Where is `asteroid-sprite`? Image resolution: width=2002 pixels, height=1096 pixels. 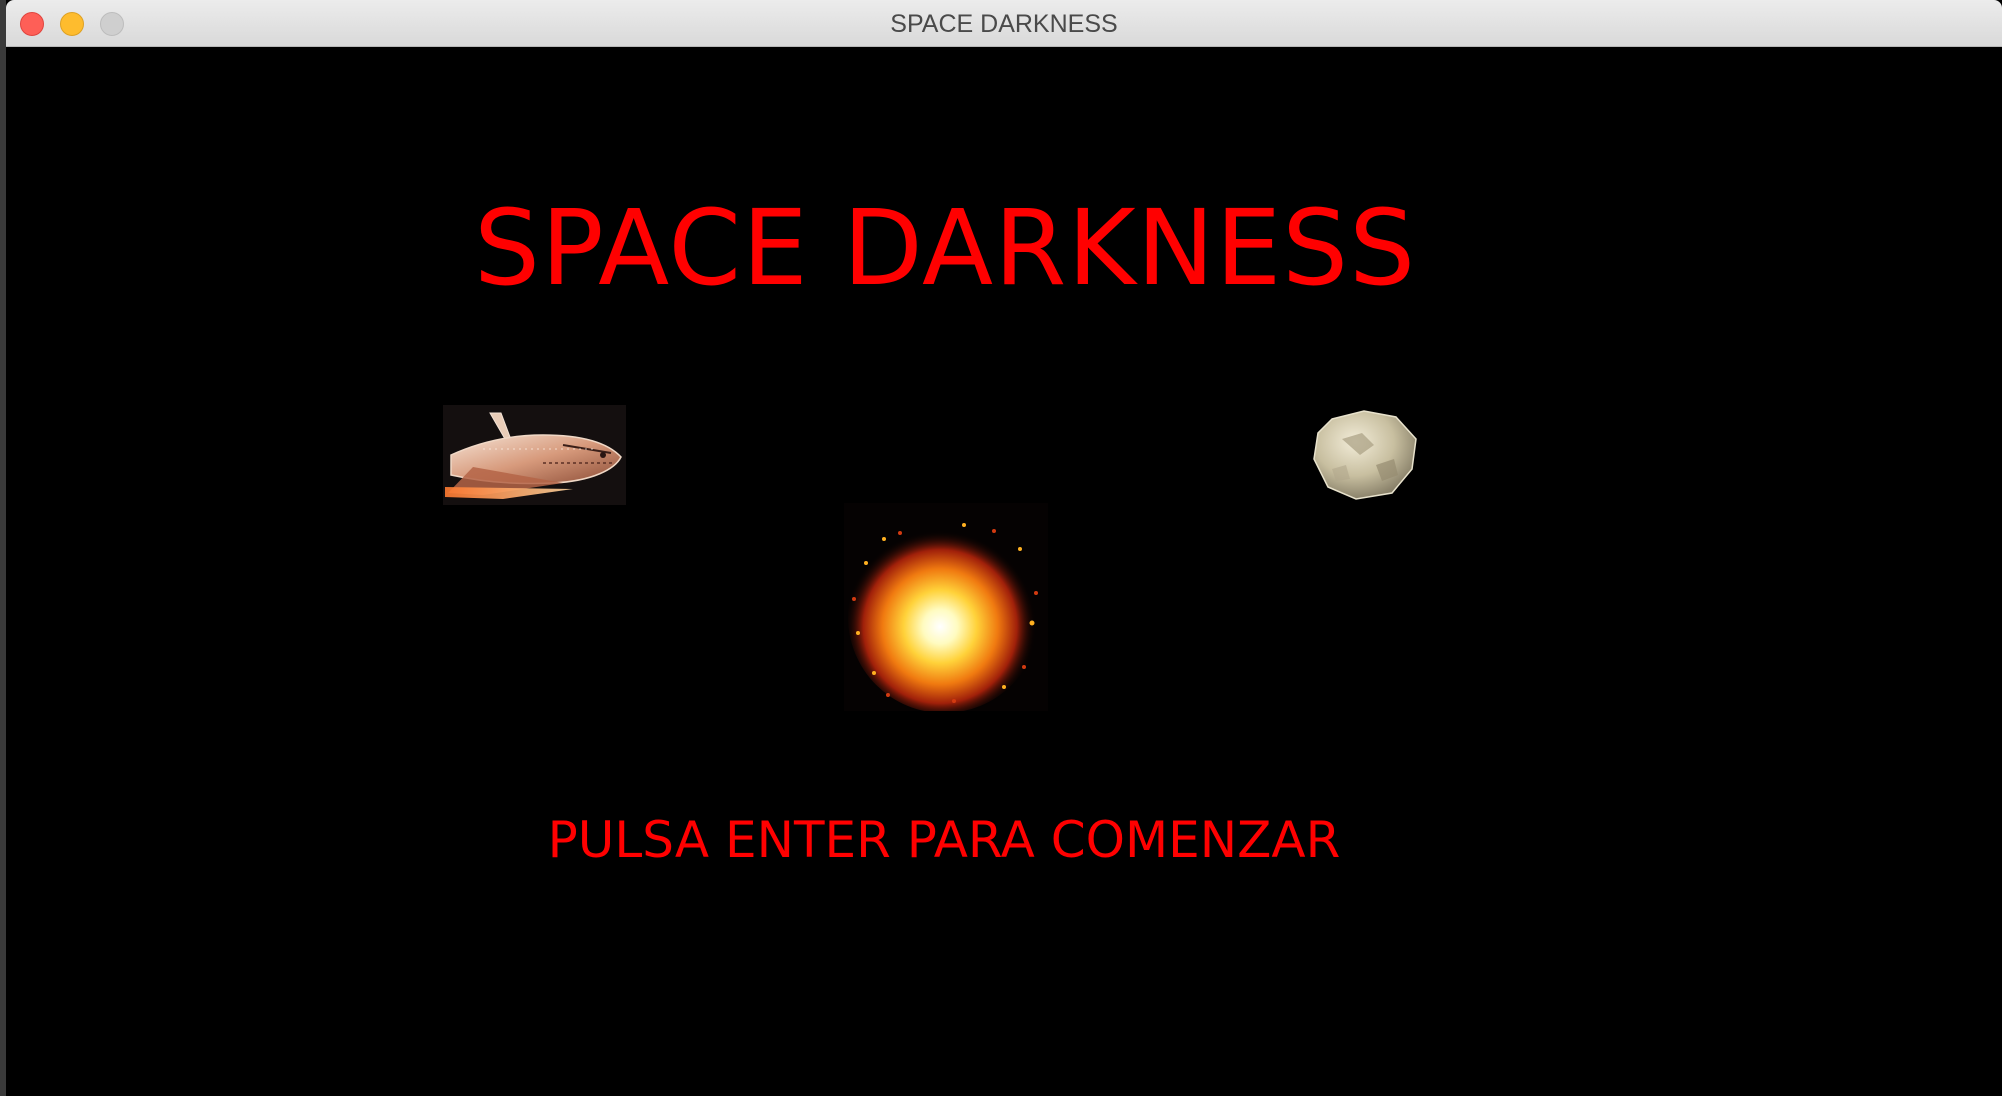 asteroid-sprite is located at coordinates (1365, 455).